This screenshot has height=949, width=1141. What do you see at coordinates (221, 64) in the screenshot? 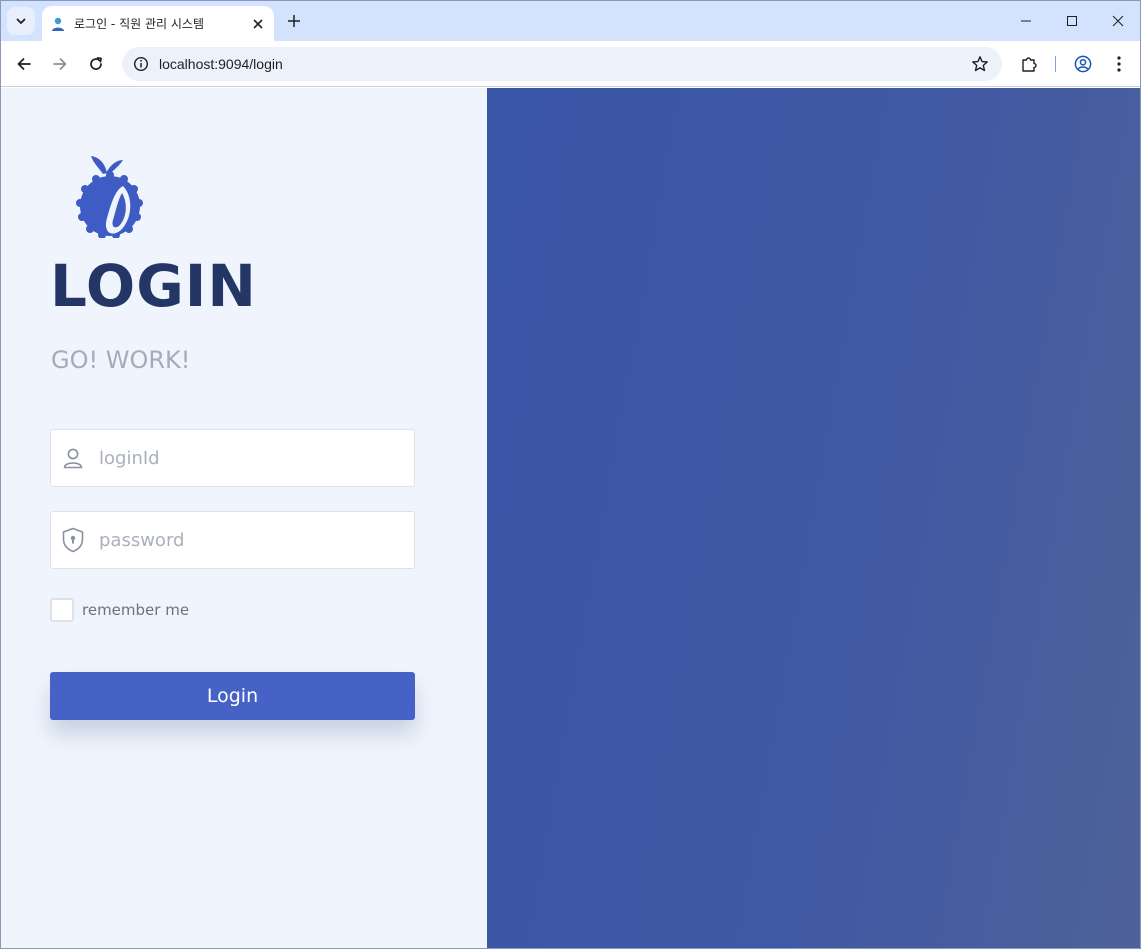
I see `url-text: localhost:9094/login` at bounding box center [221, 64].